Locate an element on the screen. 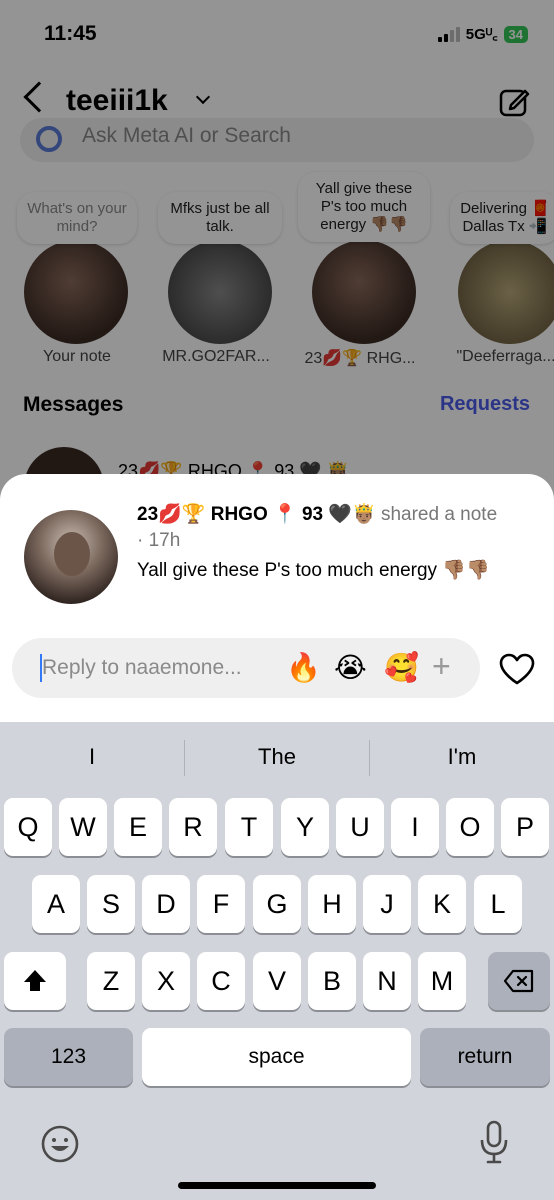 This screenshot has width=554, height=1200. key-d: D is located at coordinates (166, 904).